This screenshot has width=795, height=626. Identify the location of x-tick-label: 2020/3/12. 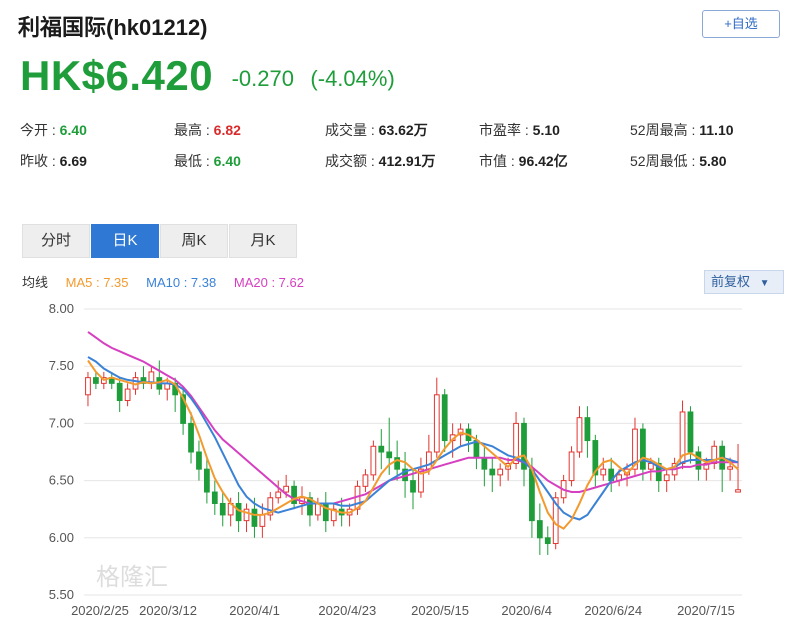
(168, 610).